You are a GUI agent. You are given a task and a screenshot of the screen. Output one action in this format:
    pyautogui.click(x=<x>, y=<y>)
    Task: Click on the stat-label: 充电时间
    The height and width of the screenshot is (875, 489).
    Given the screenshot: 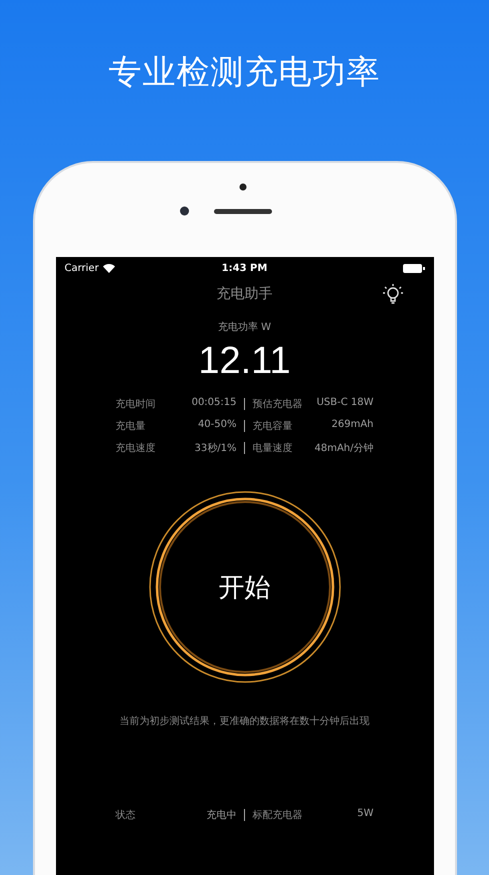 What is the action you would take?
    pyautogui.click(x=136, y=404)
    